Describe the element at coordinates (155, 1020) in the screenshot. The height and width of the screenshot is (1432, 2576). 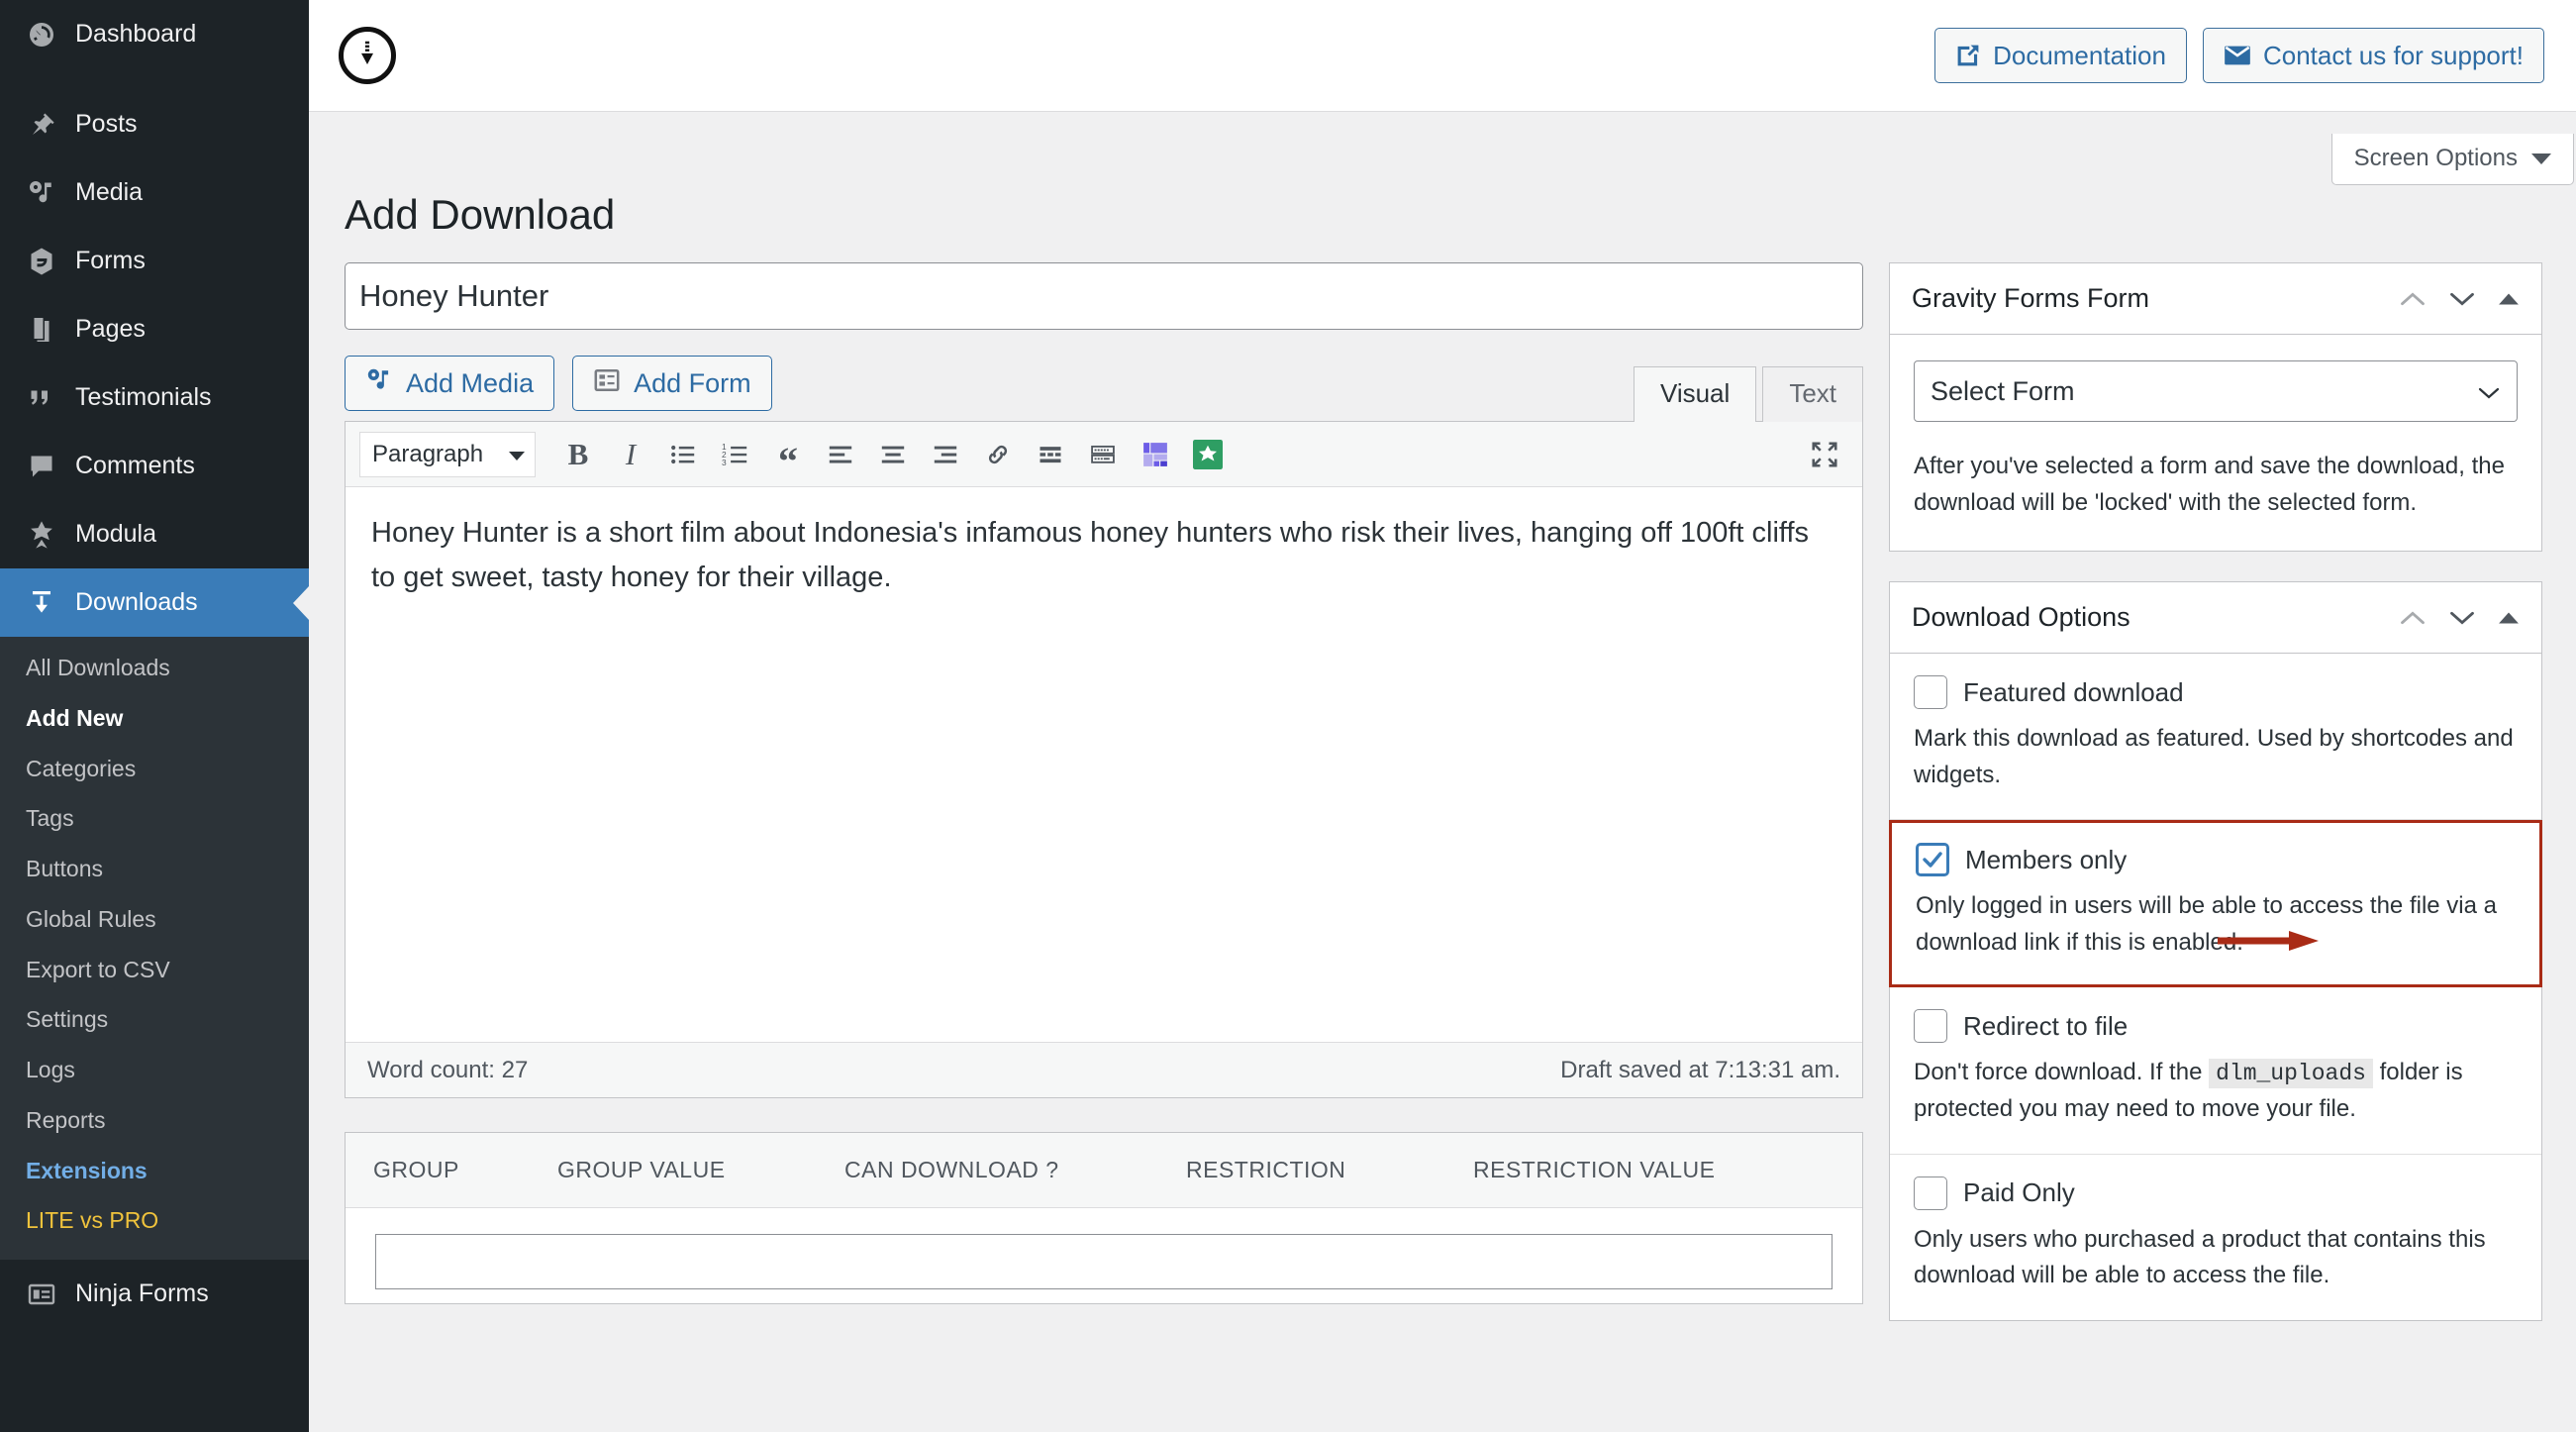
I see `submenu-item-settings: Settings` at that location.